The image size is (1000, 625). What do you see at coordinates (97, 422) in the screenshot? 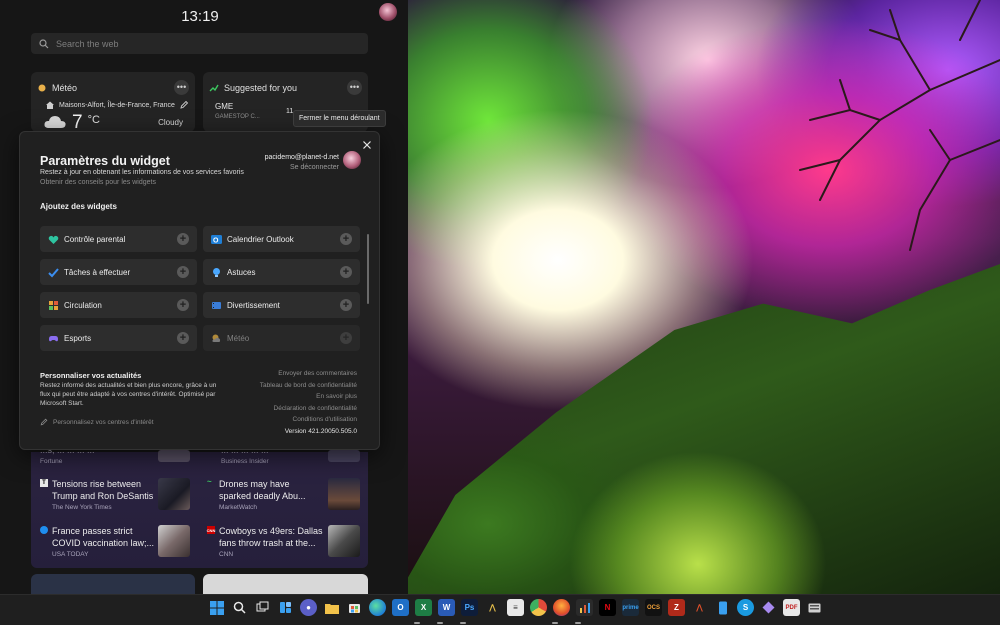
I see `personalize-interests-link: Personnalisez vos centres d'intérêt` at bounding box center [97, 422].